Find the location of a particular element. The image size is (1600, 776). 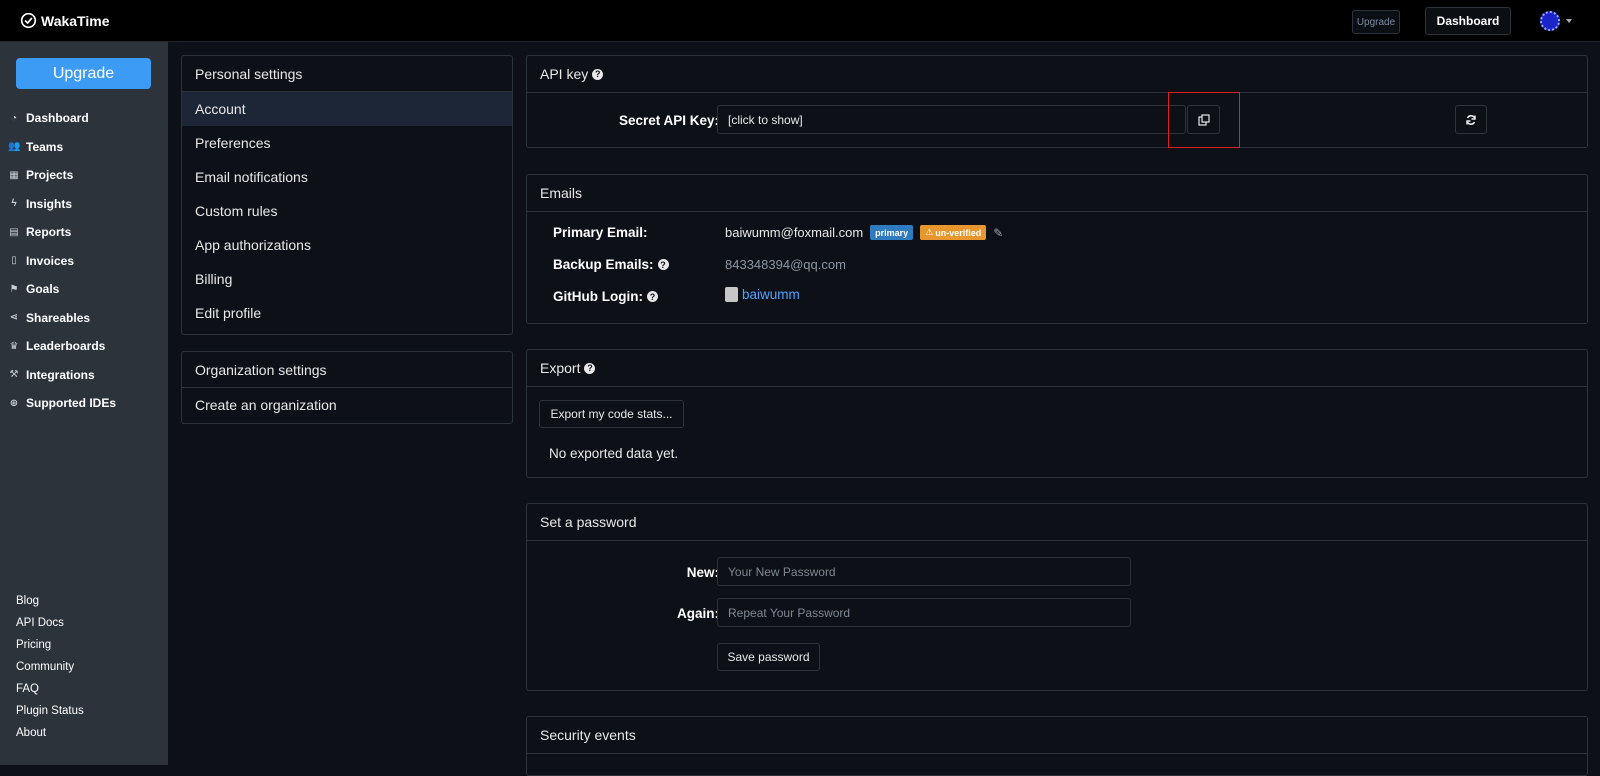

secret-api-key-field: [click to show] is located at coordinates (951, 119).